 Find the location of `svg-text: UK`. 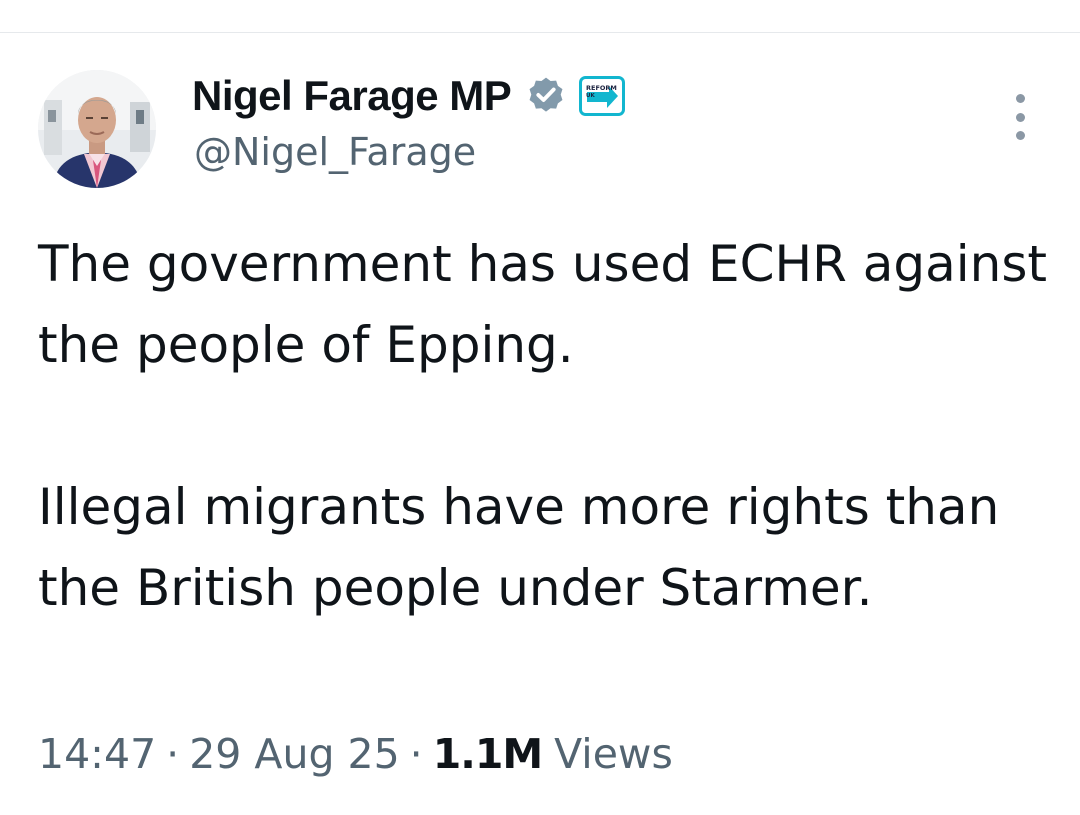

svg-text: UK is located at coordinates (590, 96).